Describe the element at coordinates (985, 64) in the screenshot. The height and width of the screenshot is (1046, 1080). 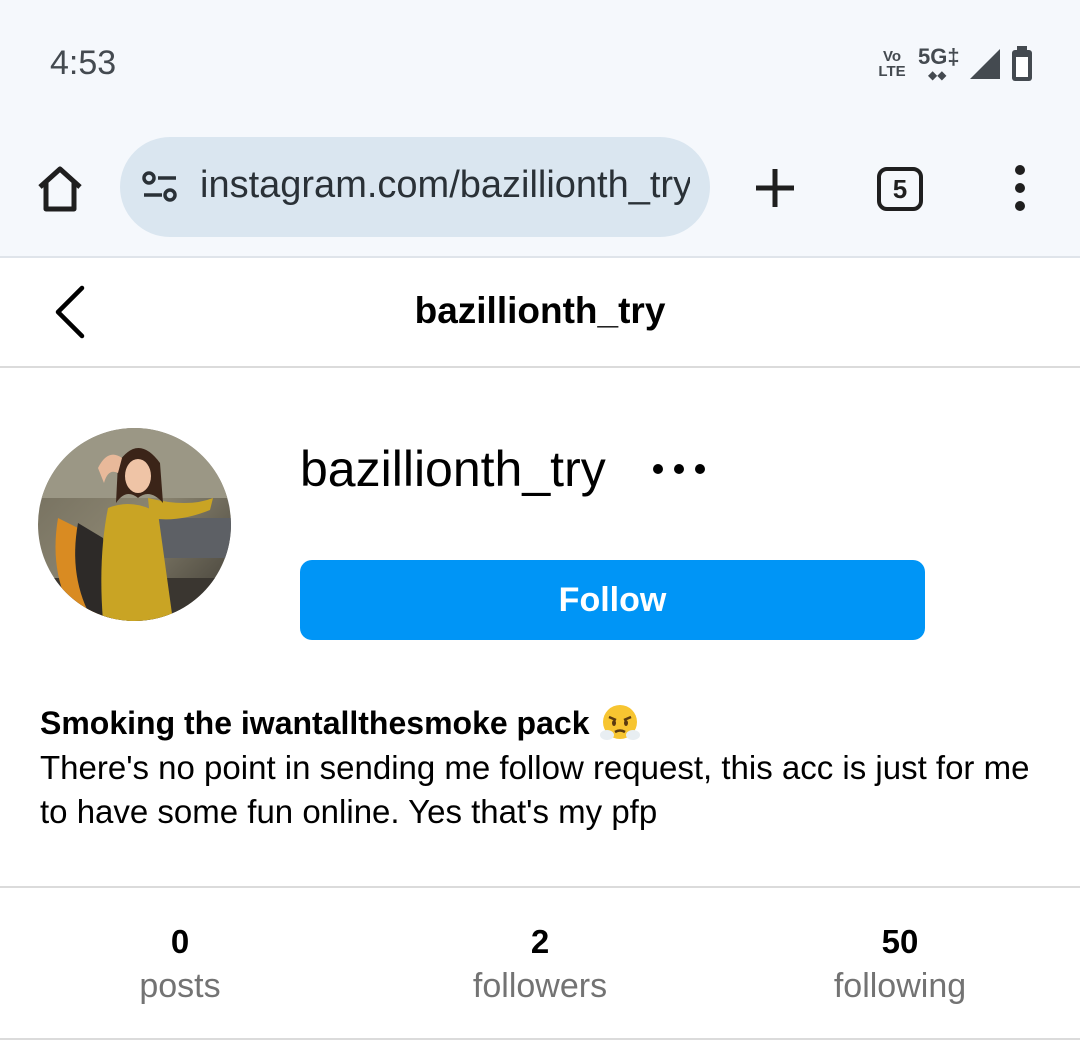
I see `signal-icon` at that location.